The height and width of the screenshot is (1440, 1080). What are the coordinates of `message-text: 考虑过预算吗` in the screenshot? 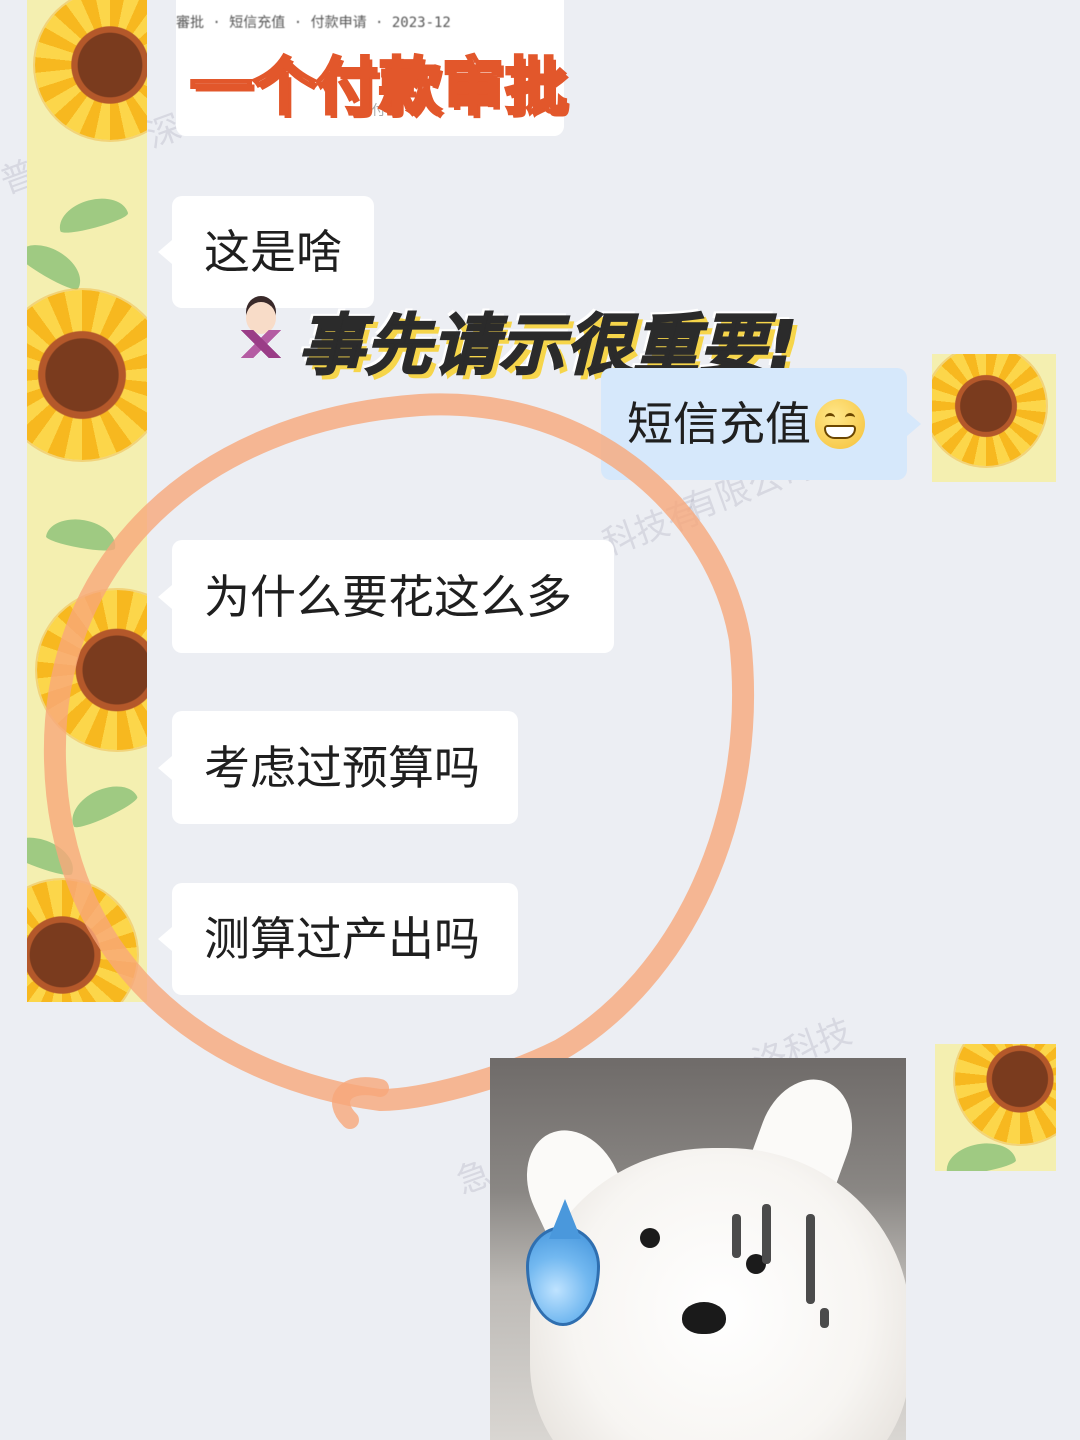 It's located at (342, 767).